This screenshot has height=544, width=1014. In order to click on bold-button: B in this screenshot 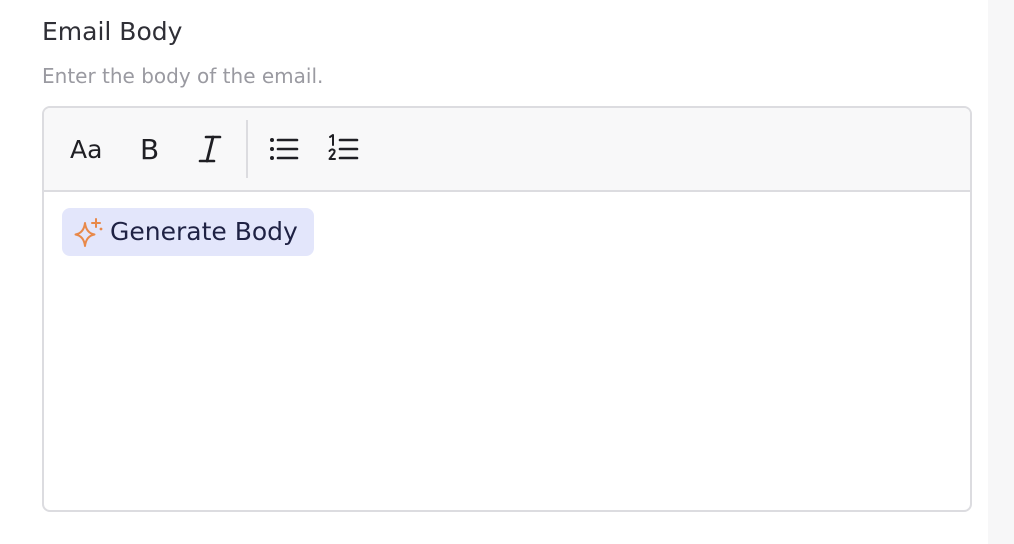, I will do `click(150, 149)`.